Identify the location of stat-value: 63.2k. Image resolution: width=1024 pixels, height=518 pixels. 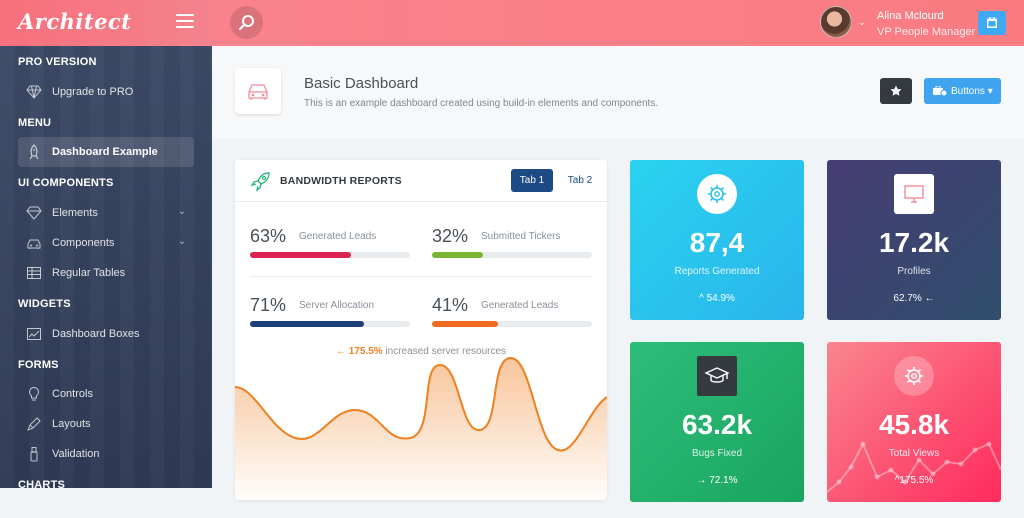
(717, 424).